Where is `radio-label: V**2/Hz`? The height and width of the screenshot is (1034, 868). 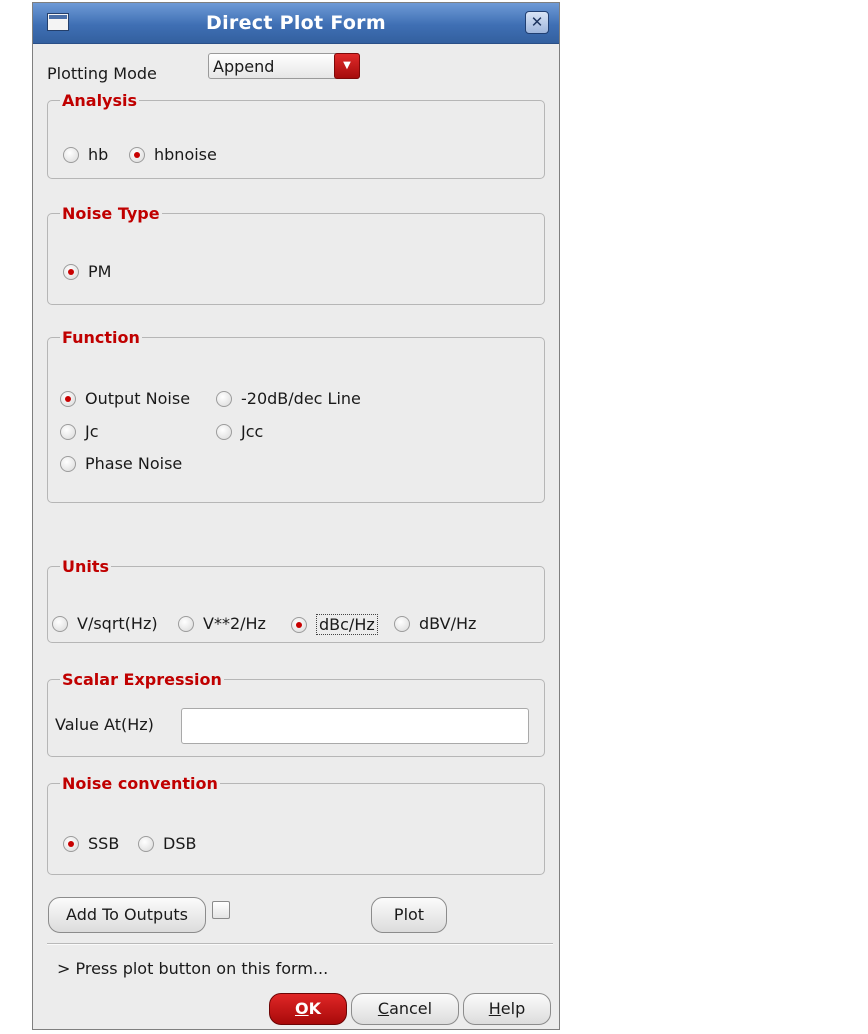
radio-label: V**2/Hz is located at coordinates (234, 623).